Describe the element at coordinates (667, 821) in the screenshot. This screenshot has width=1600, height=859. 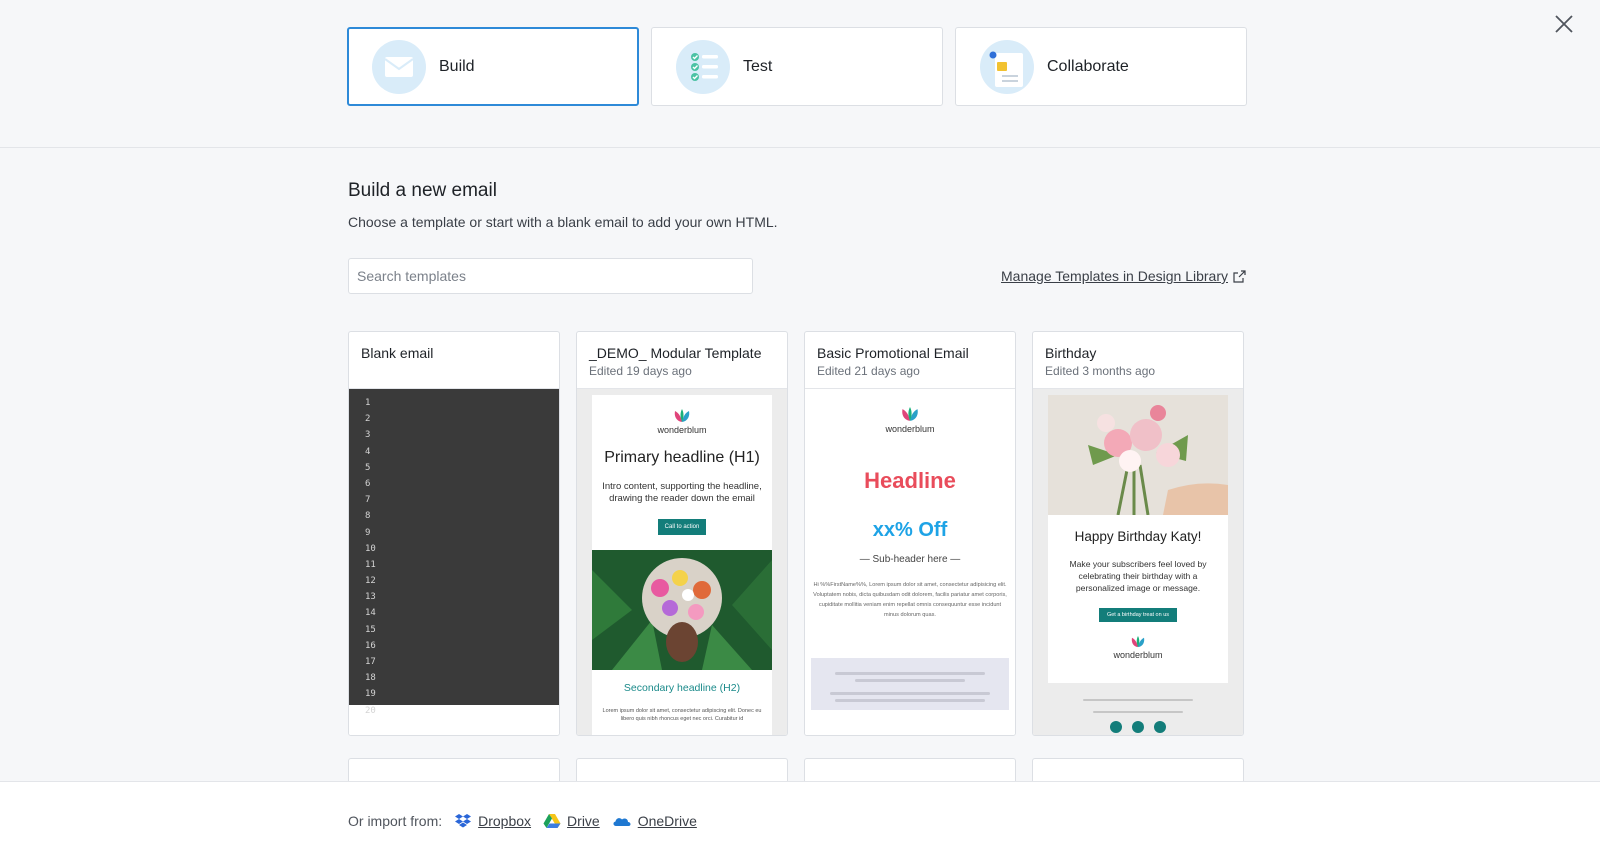
I see `import-onedrive-label: OneDrive` at that location.